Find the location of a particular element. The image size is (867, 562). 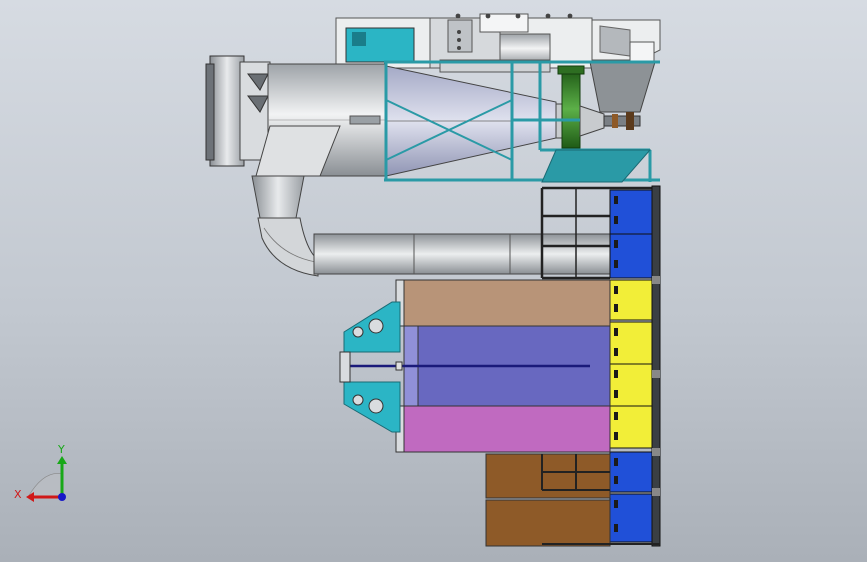

z-axis is located at coordinates (62, 497).